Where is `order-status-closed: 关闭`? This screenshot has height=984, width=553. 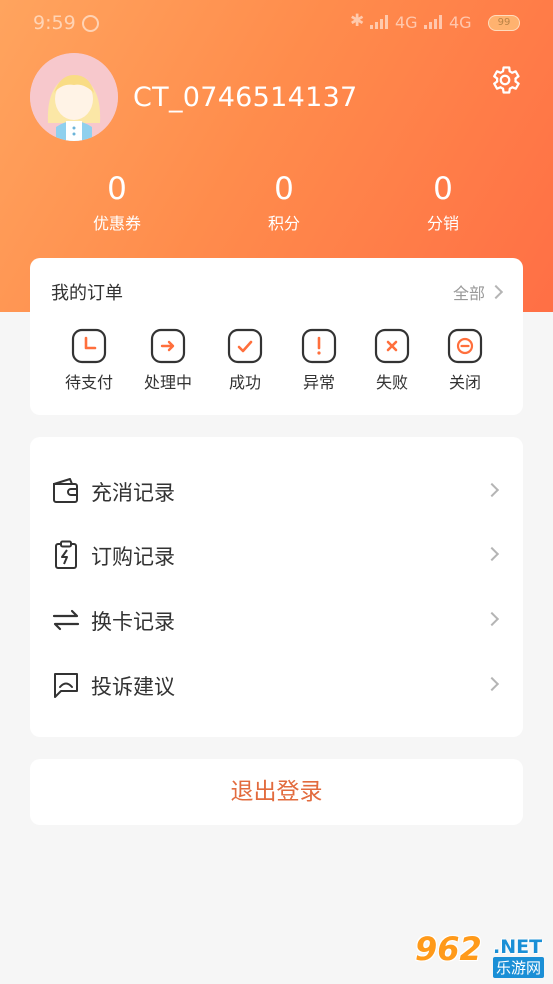
order-status-closed: 关闭 is located at coordinates (465, 360).